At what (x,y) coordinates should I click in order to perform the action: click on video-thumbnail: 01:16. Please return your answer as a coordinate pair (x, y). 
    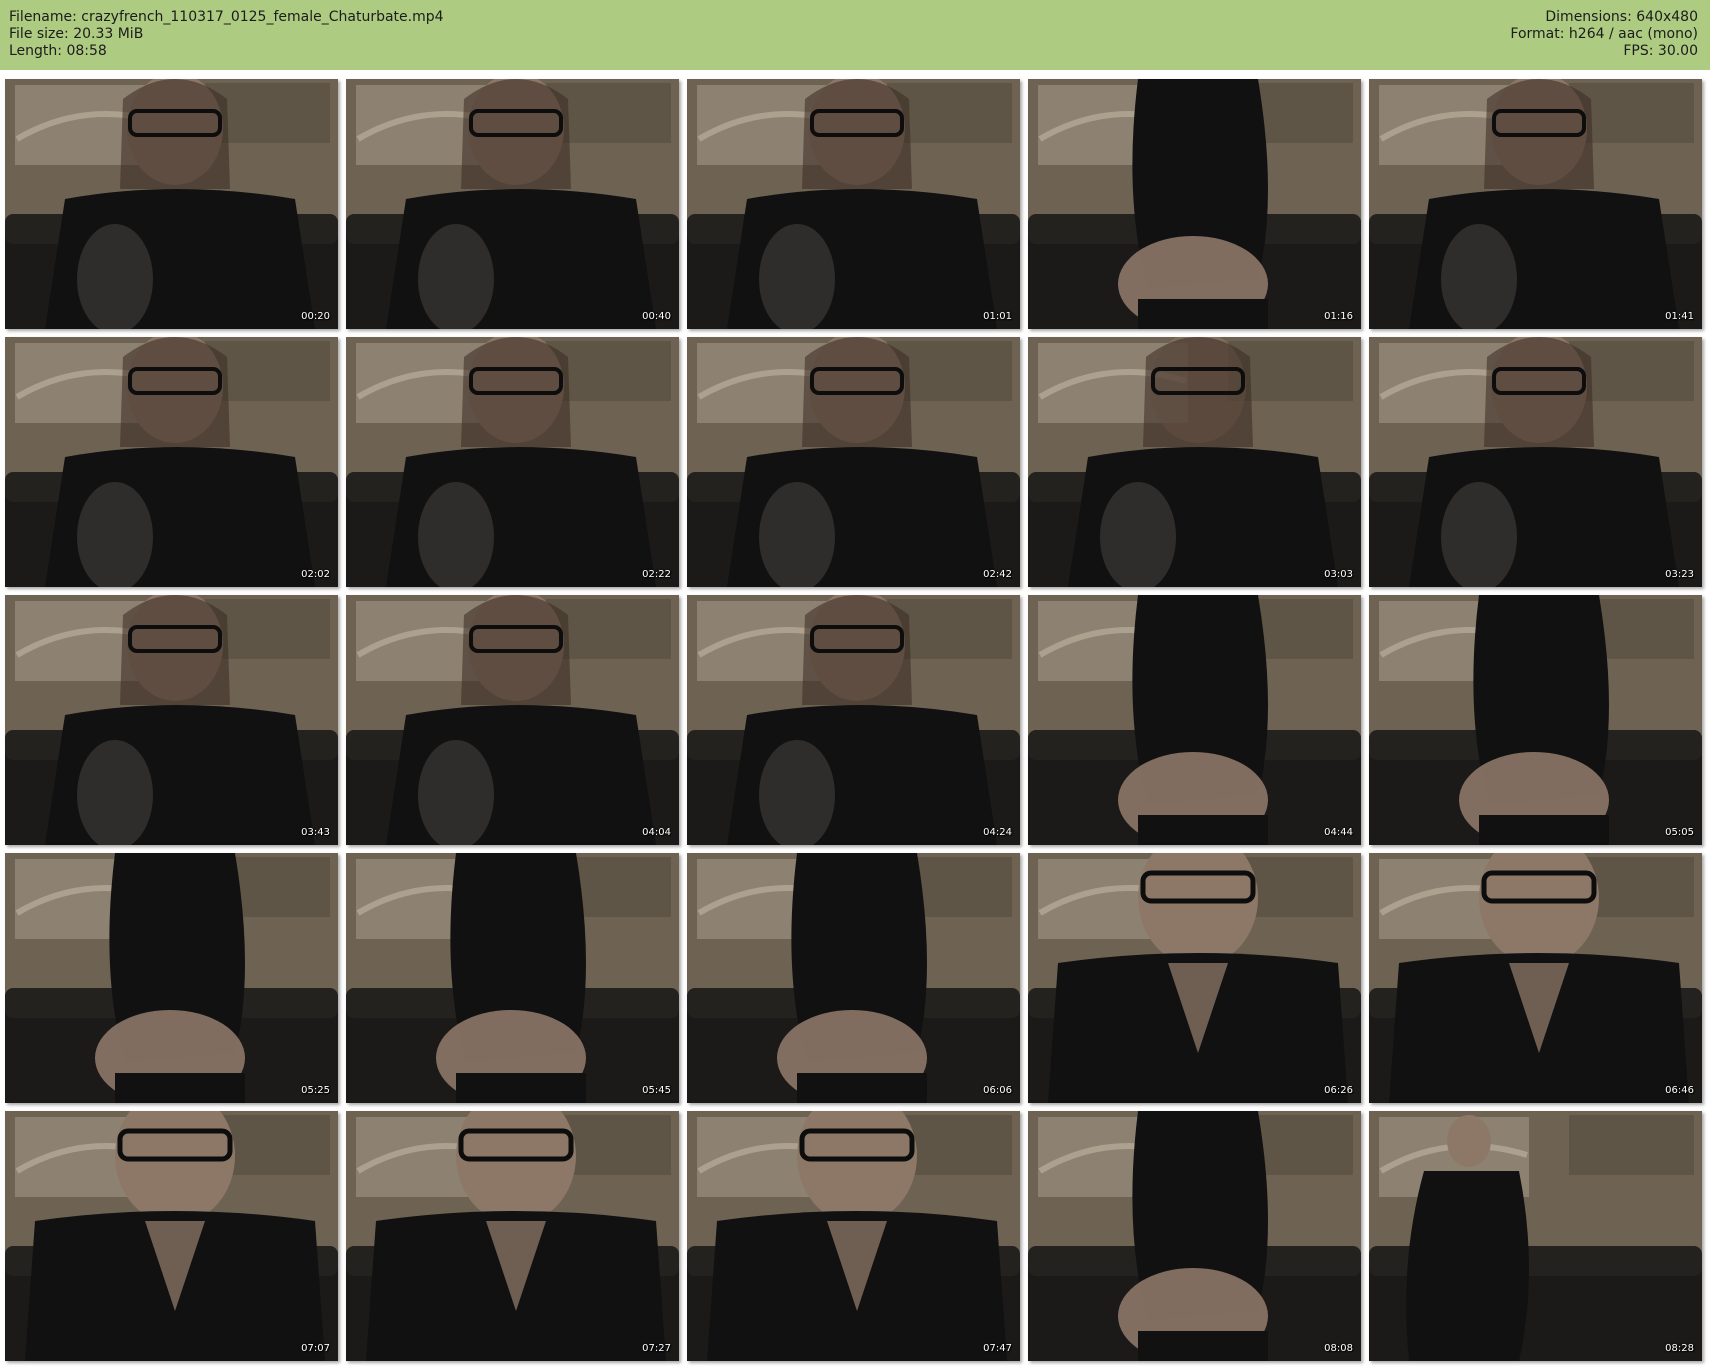
    Looking at the image, I should click on (1194, 204).